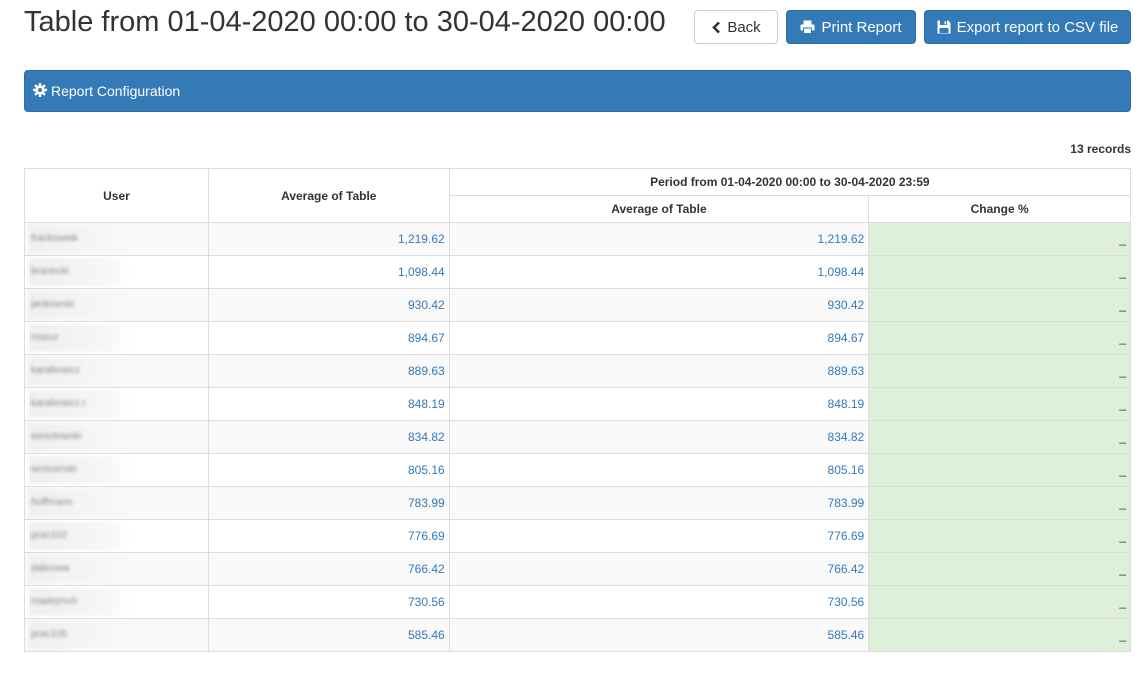 The width and height of the screenshot is (1146, 676). What do you see at coordinates (328, 239) in the screenshot?
I see `average-cell: 1,219.62` at bounding box center [328, 239].